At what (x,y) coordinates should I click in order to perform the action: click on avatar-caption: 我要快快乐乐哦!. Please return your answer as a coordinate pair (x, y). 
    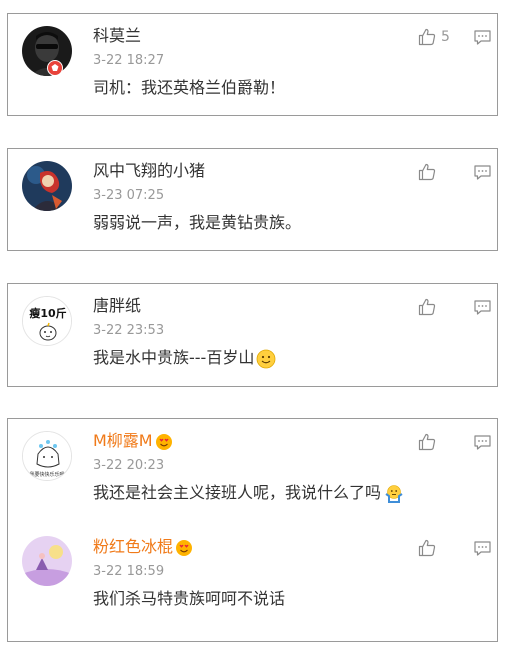
    Looking at the image, I should click on (47, 474).